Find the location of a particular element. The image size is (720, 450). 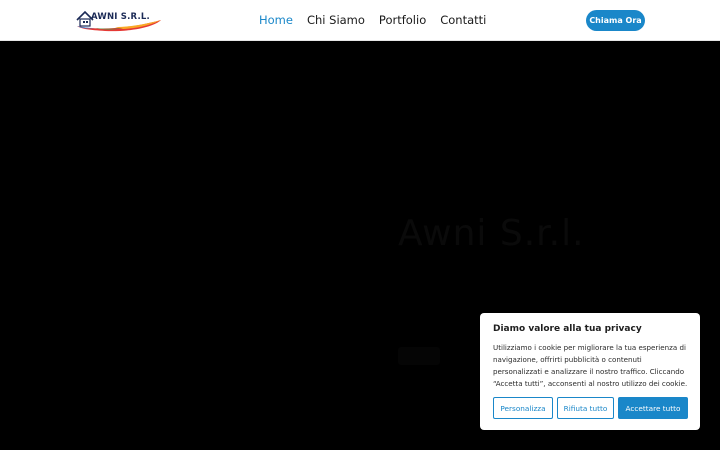

customize-button: Personalizza is located at coordinates (523, 408).